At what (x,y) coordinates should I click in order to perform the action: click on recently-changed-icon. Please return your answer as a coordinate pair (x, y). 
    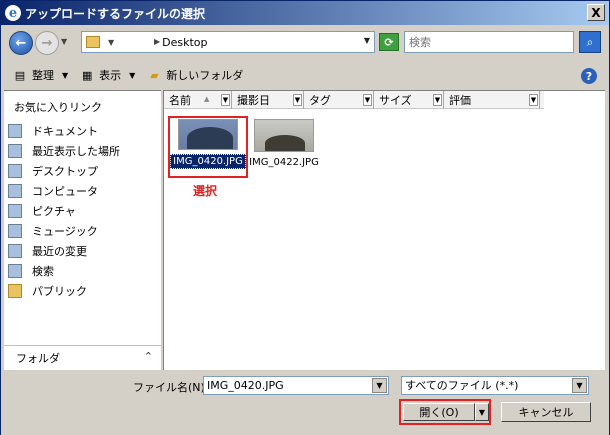
    Looking at the image, I should click on (15, 251).